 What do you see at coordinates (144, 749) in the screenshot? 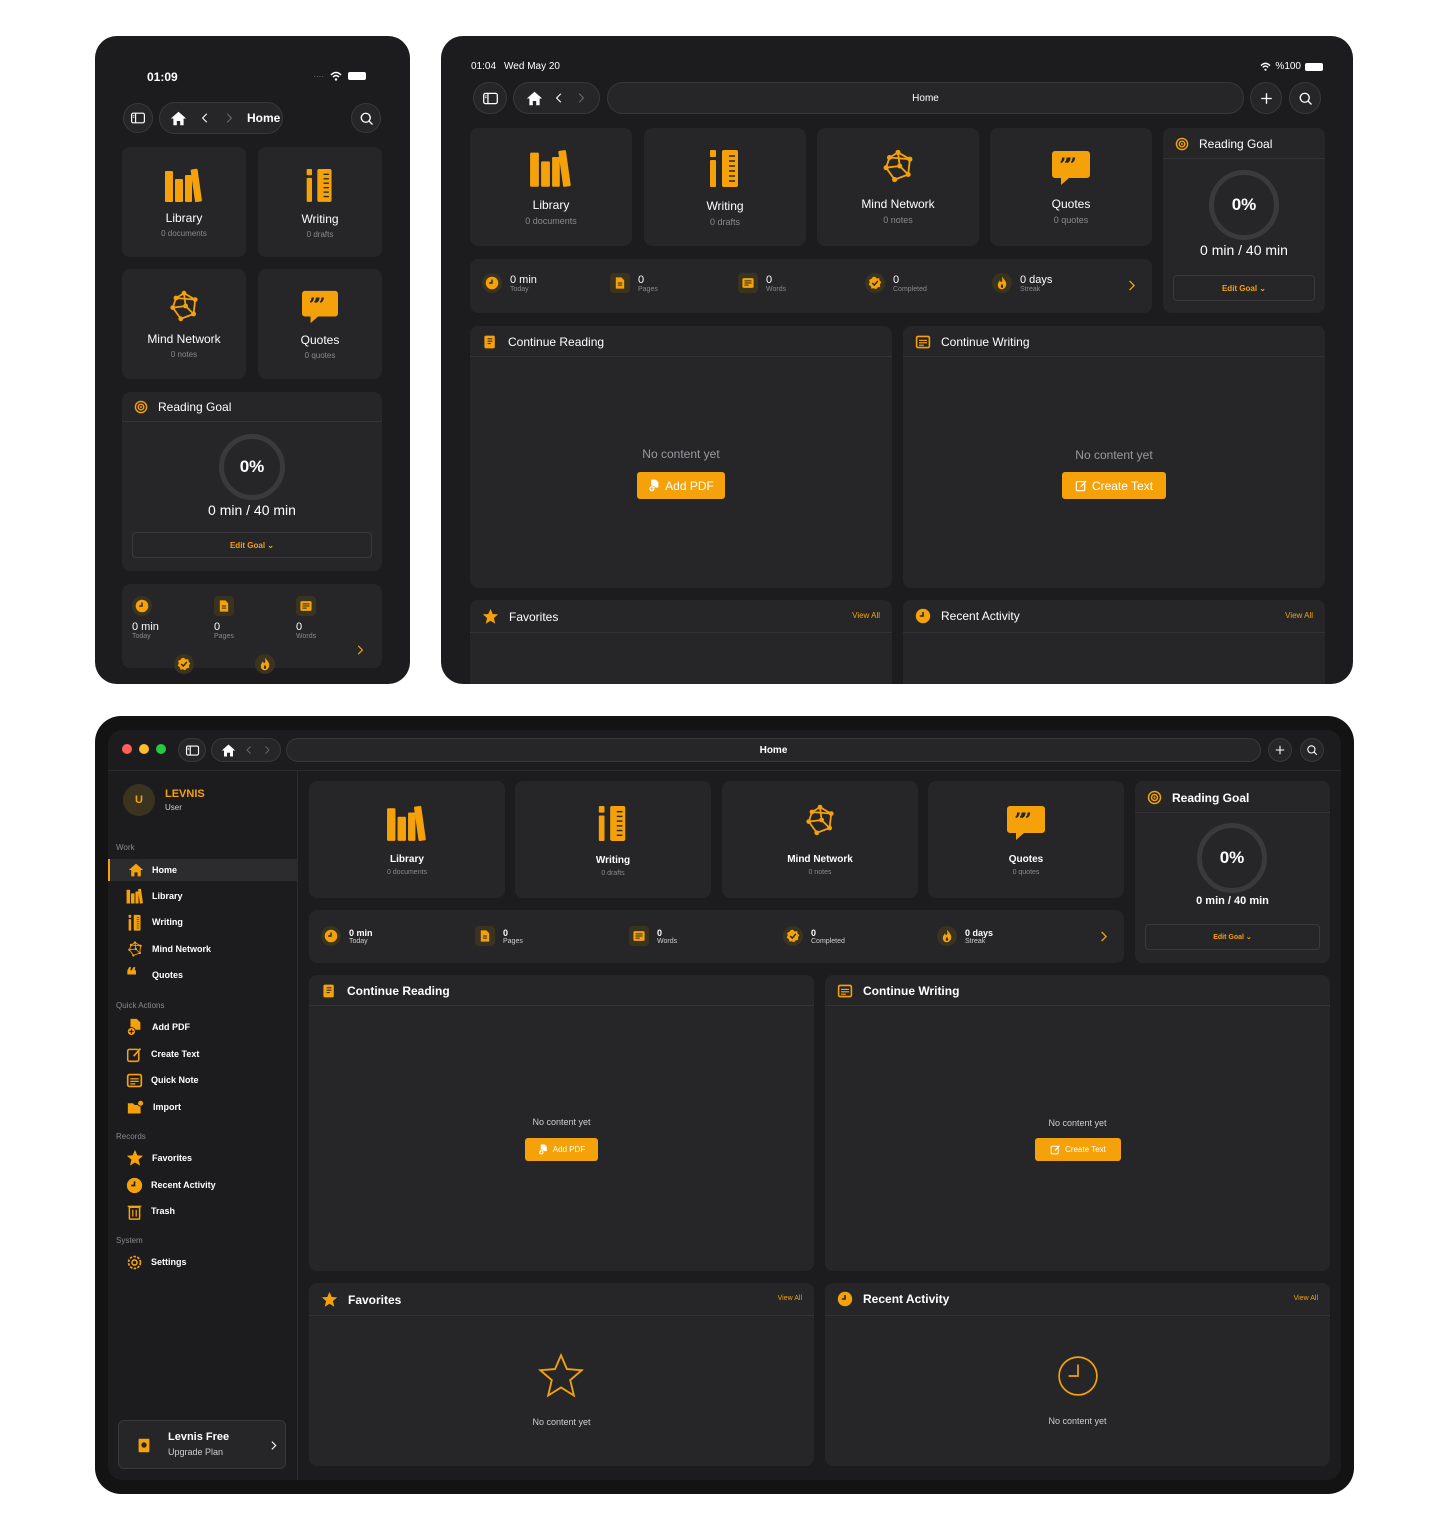
I see `minimize-window-button` at bounding box center [144, 749].